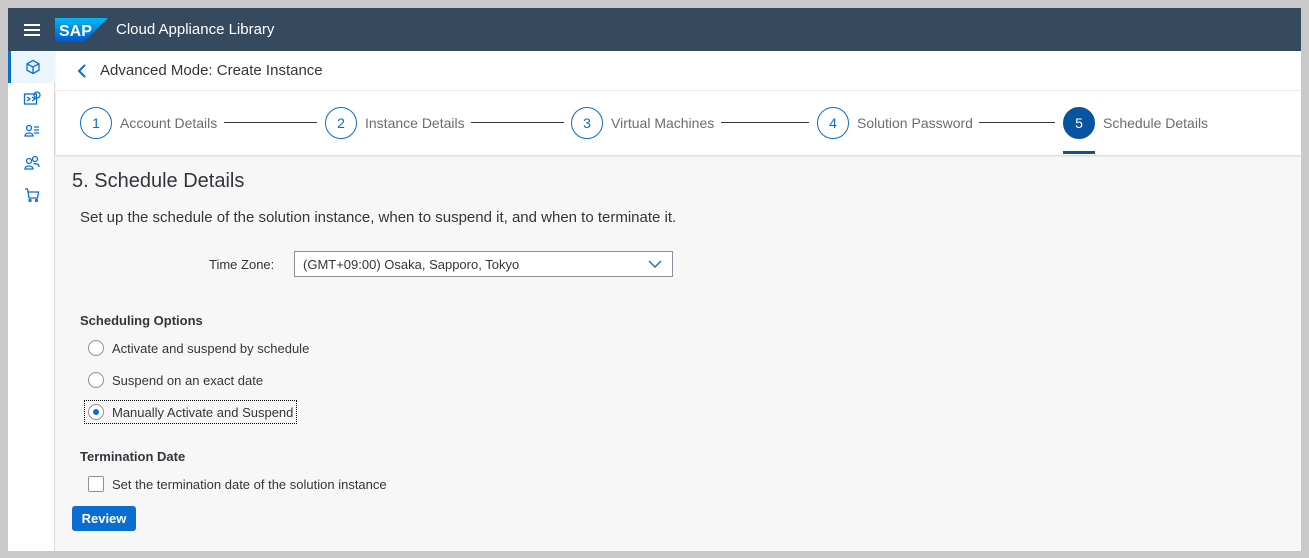 The width and height of the screenshot is (1309, 558). Describe the element at coordinates (96, 123) in the screenshot. I see `step-number: 1` at that location.